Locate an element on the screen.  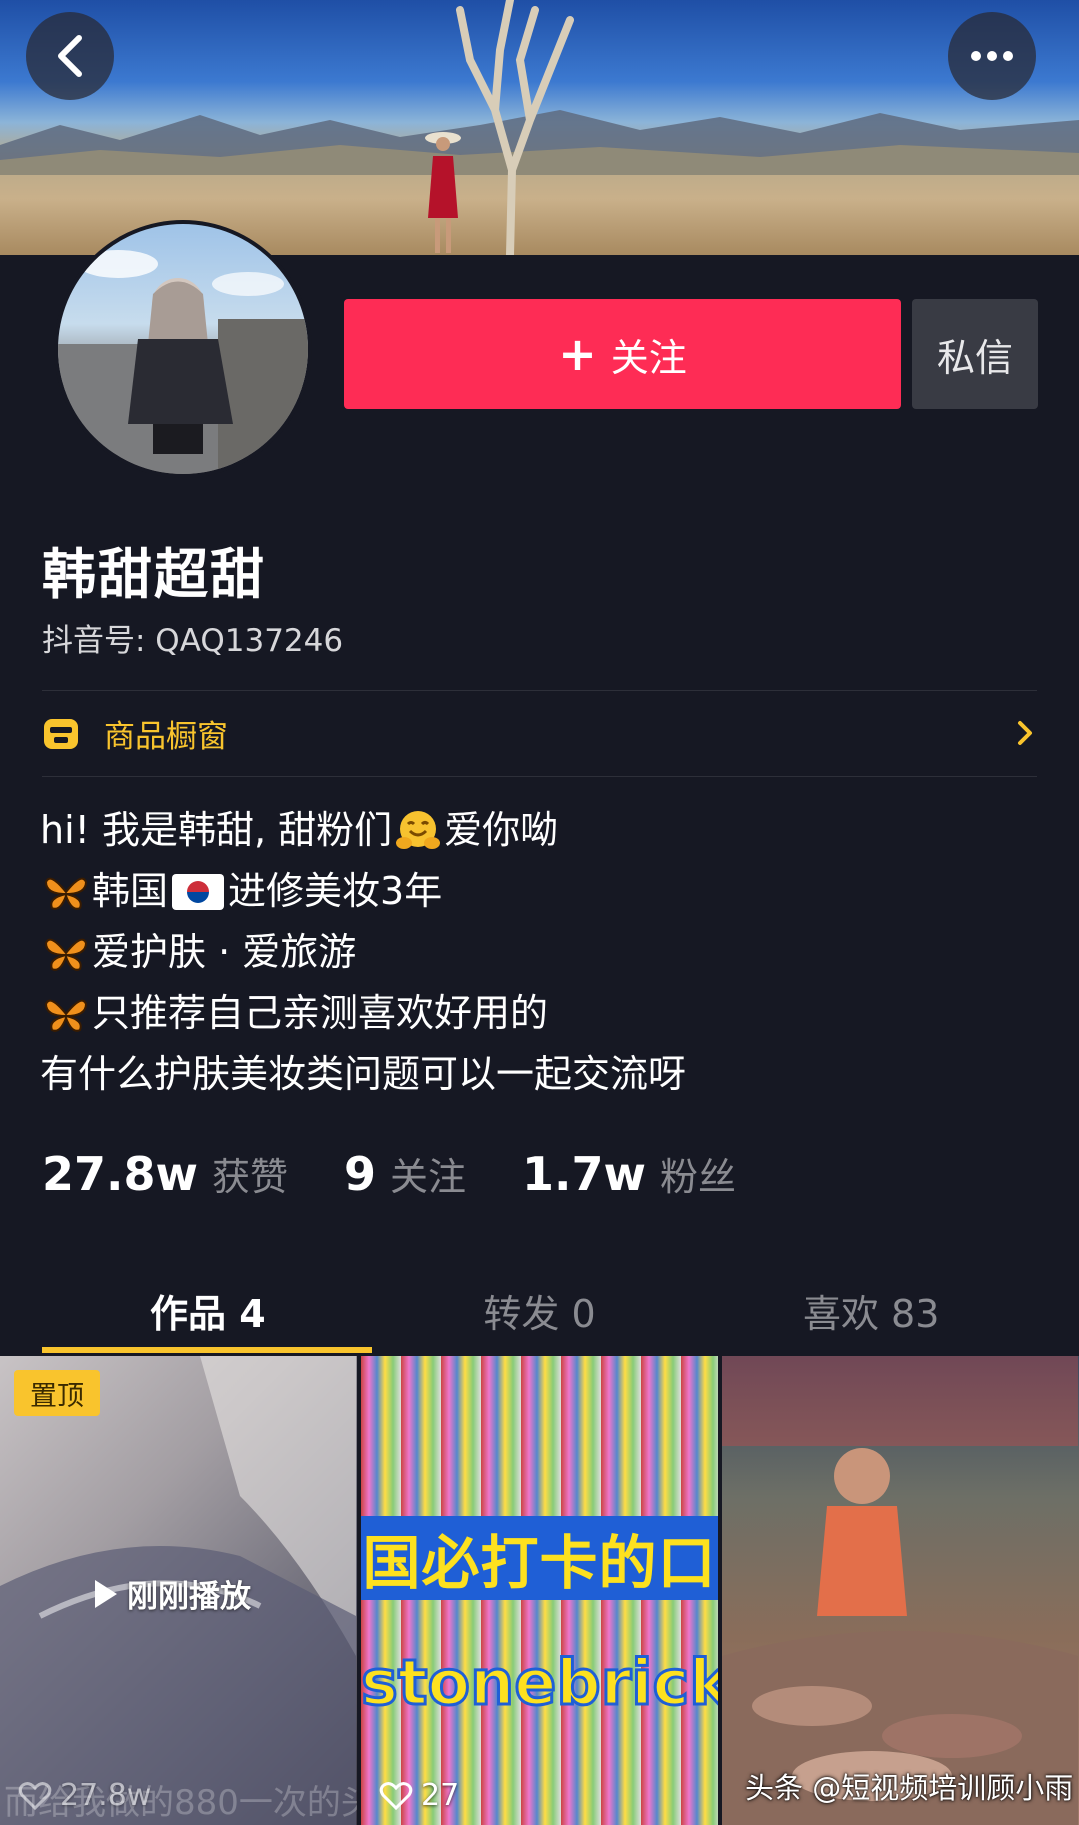
pinned-badge: 置顶 is located at coordinates (57, 1393).